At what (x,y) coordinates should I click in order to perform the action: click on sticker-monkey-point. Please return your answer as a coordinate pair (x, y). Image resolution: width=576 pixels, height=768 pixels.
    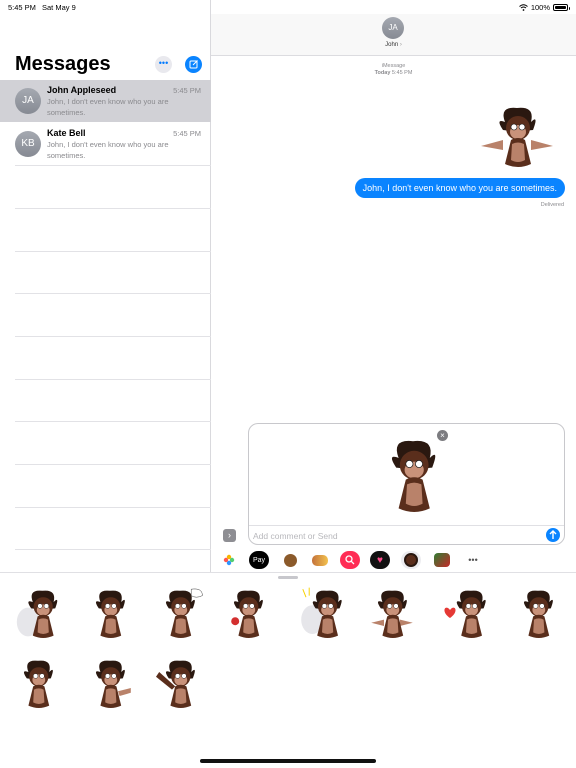
    Looking at the image, I should click on (110, 684).